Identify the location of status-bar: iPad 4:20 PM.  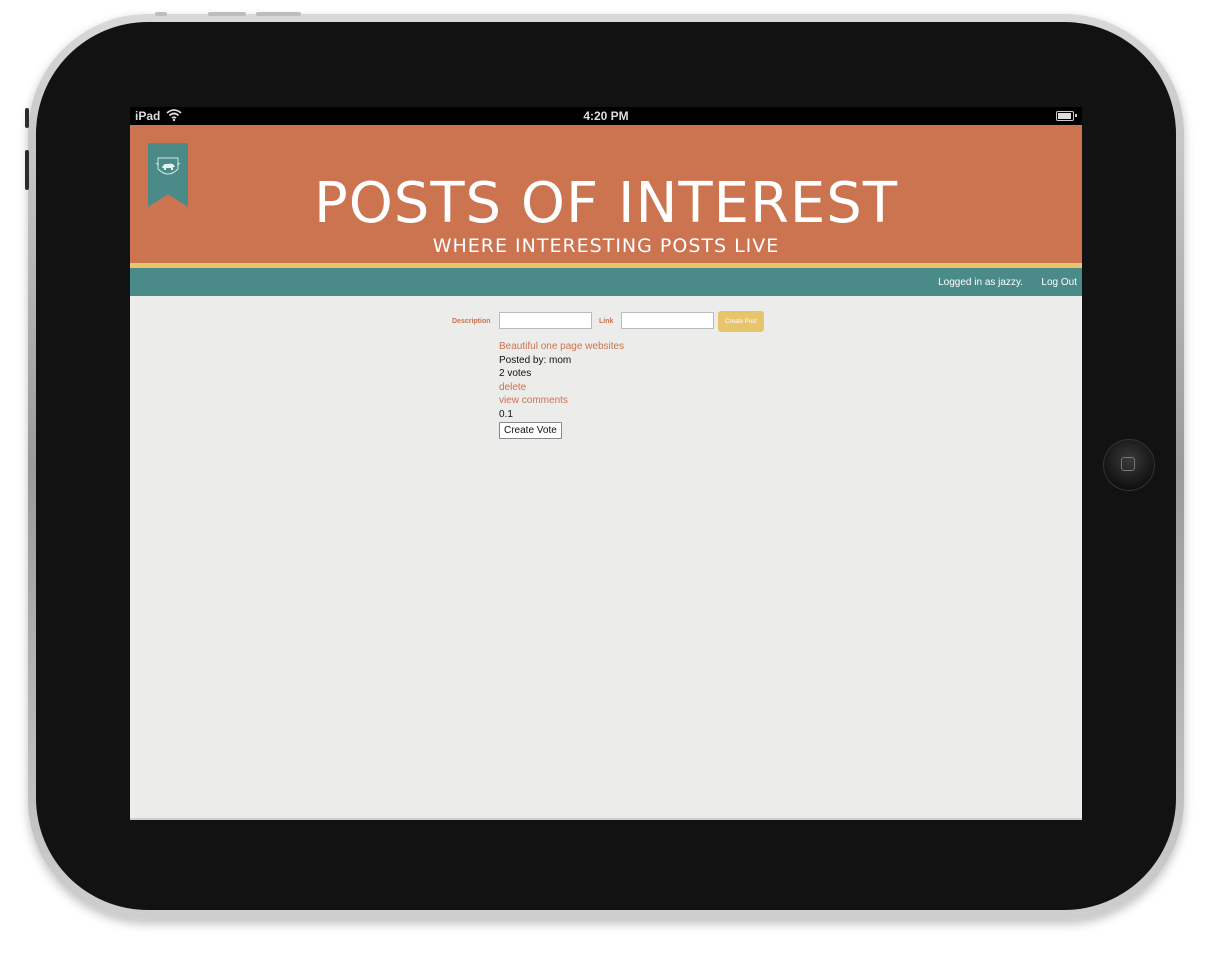
(606, 116).